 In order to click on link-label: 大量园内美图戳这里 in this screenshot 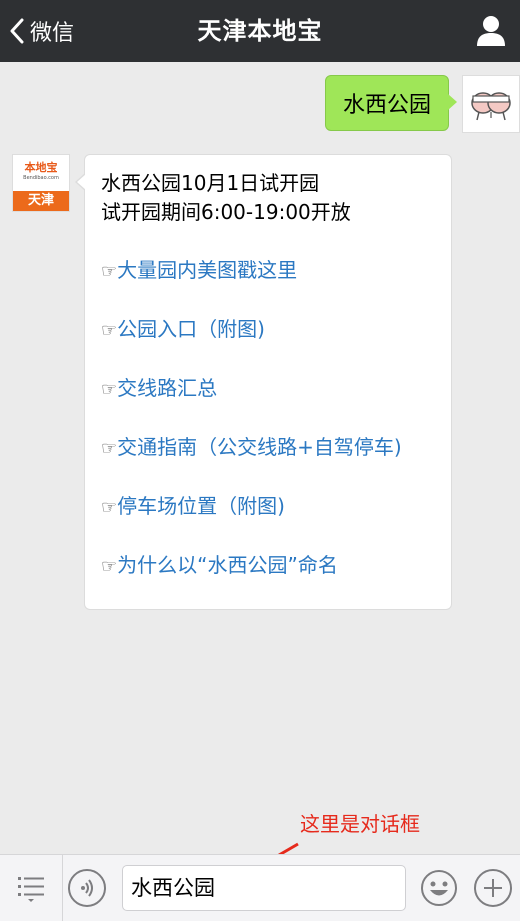, I will do `click(207, 270)`.